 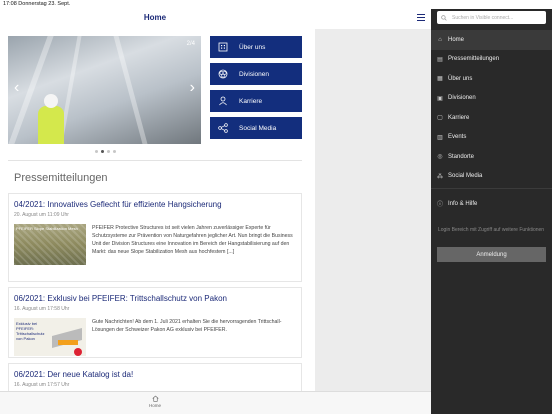 I want to click on menu-item-social-media: ⁂ Social Media, so click(x=491, y=177).